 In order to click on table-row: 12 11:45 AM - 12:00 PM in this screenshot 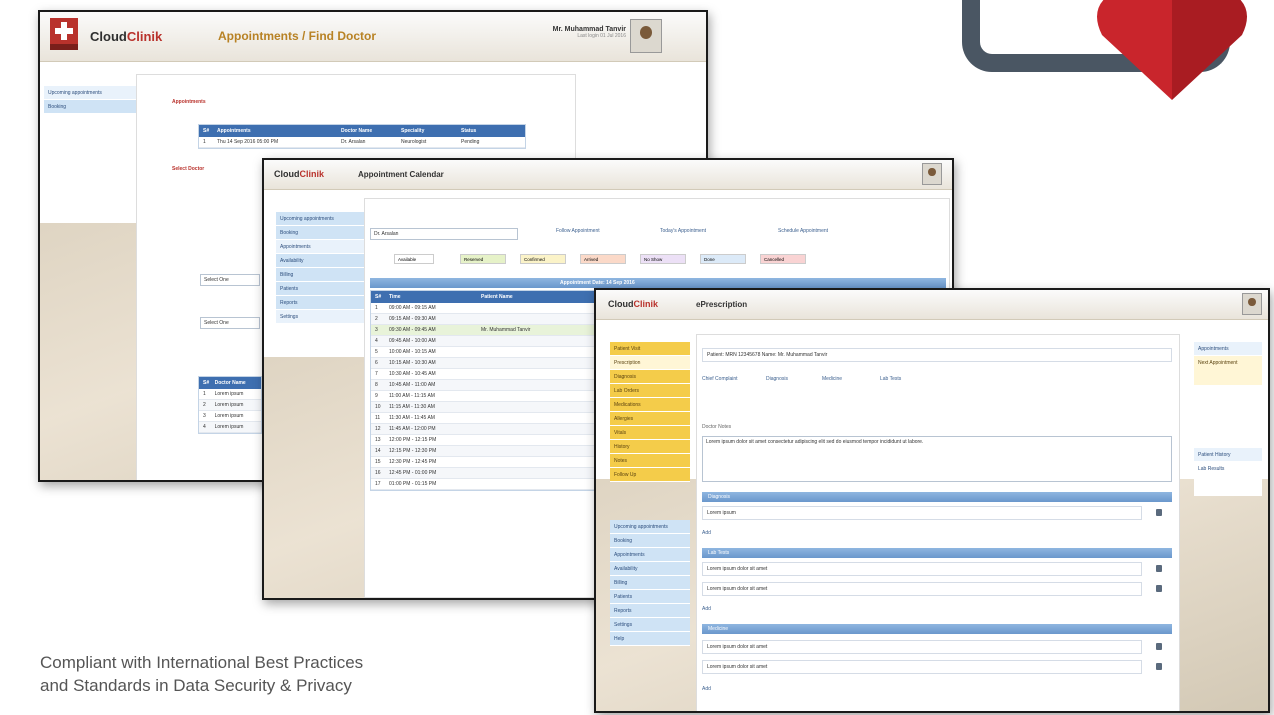, I will do `click(483, 429)`.